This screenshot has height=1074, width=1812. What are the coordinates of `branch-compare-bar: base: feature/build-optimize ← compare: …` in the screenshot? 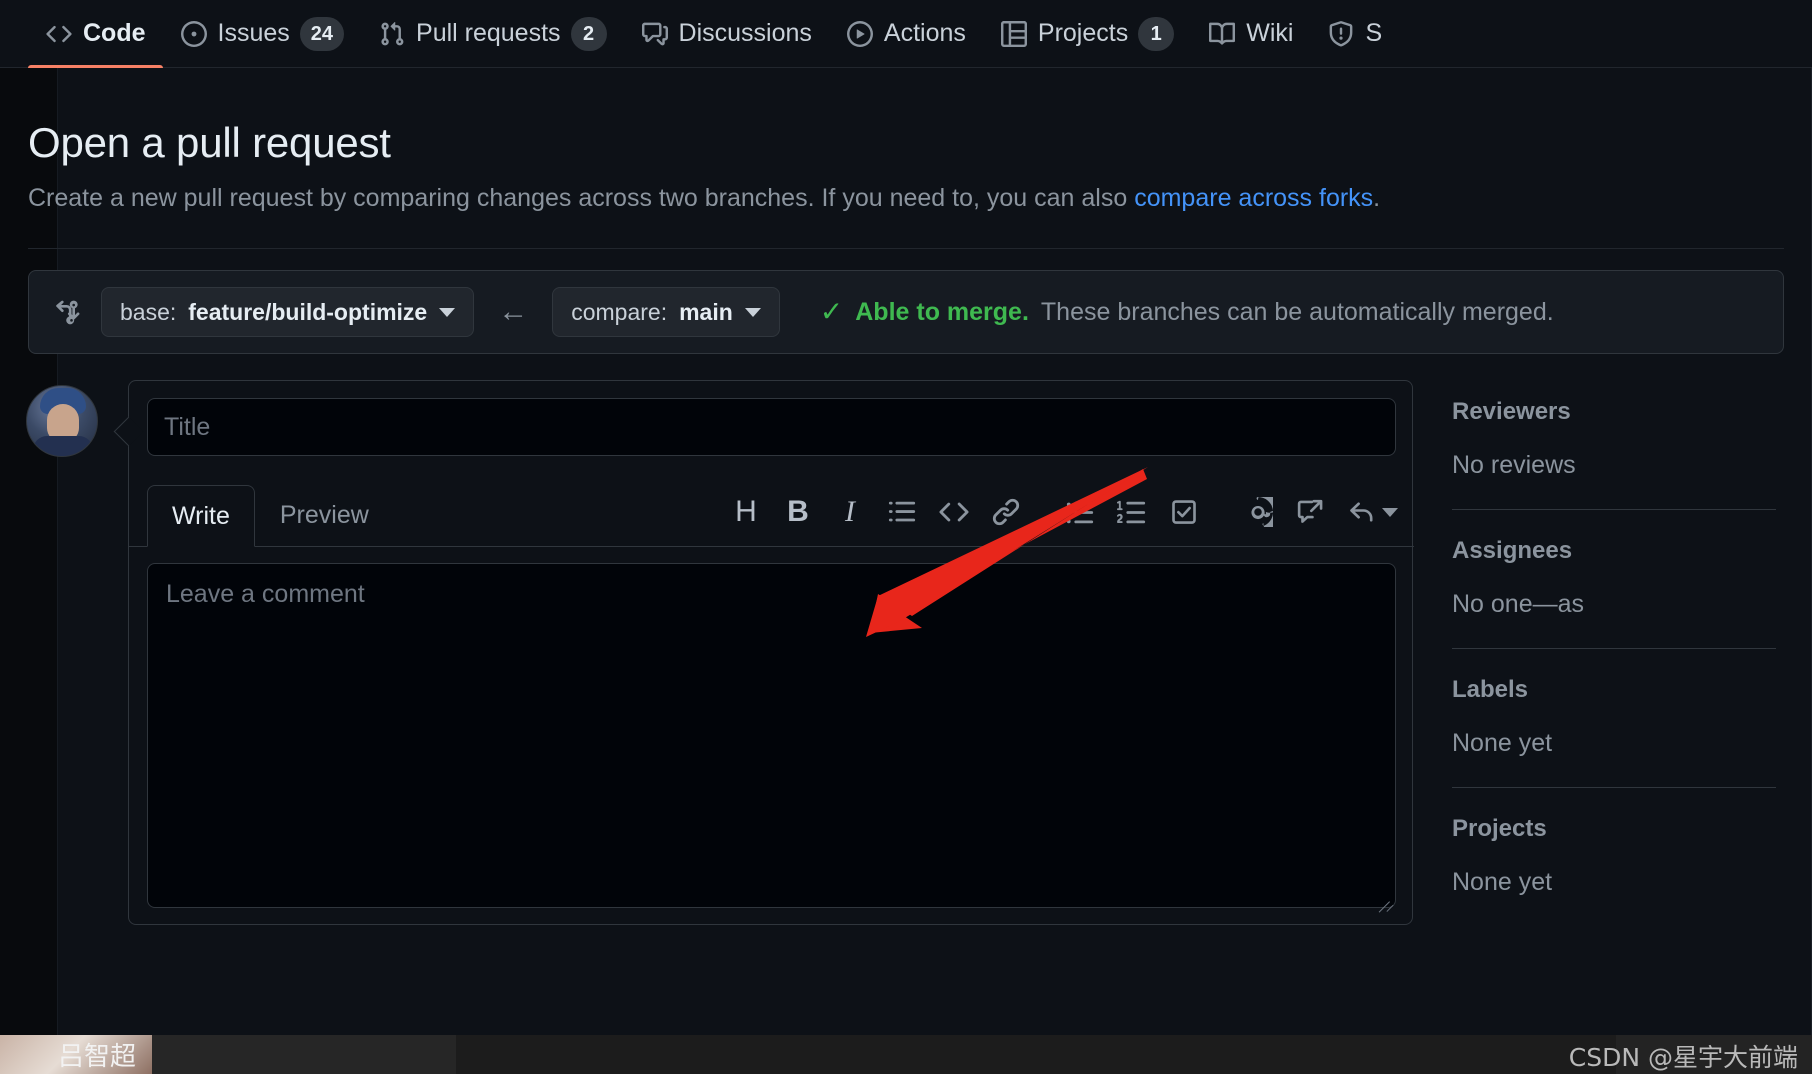 It's located at (906, 312).